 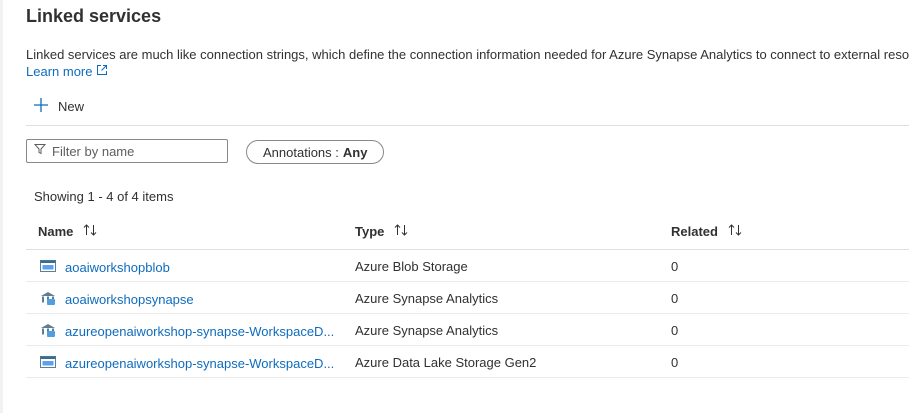 I want to click on filter-icon, so click(x=40, y=151).